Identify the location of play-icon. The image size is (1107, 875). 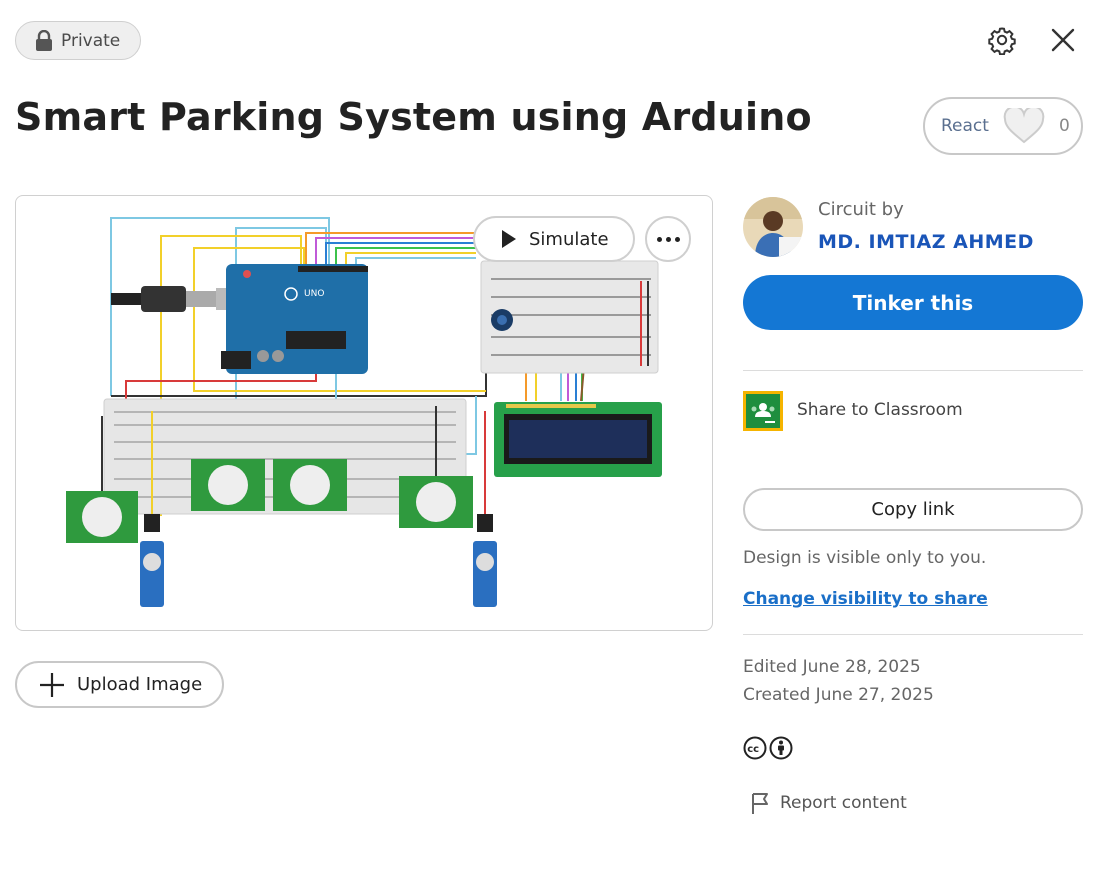
(509, 239).